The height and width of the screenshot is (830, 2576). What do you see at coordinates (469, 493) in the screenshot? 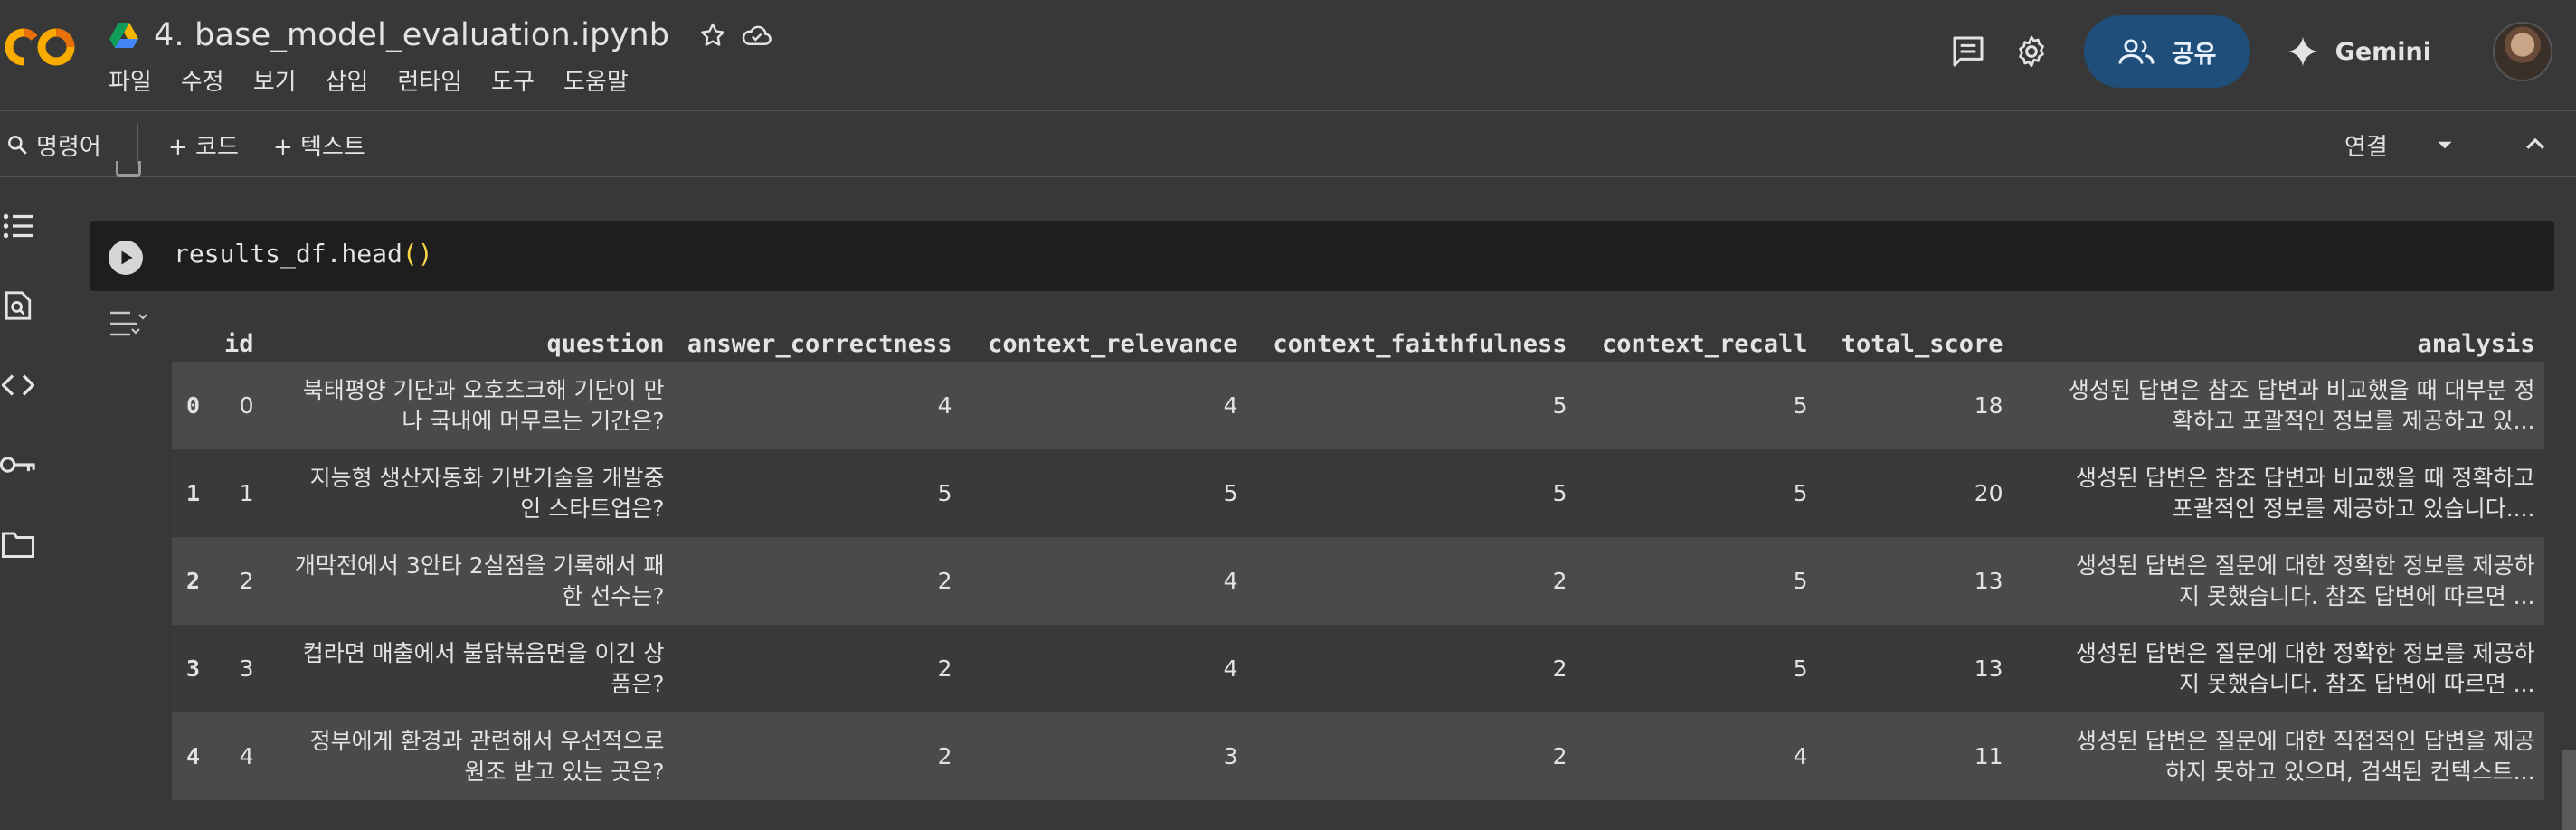
I see `cell-question: 지능형 생산자동화 기반기술을 개발중인 스타트업은?` at bounding box center [469, 493].